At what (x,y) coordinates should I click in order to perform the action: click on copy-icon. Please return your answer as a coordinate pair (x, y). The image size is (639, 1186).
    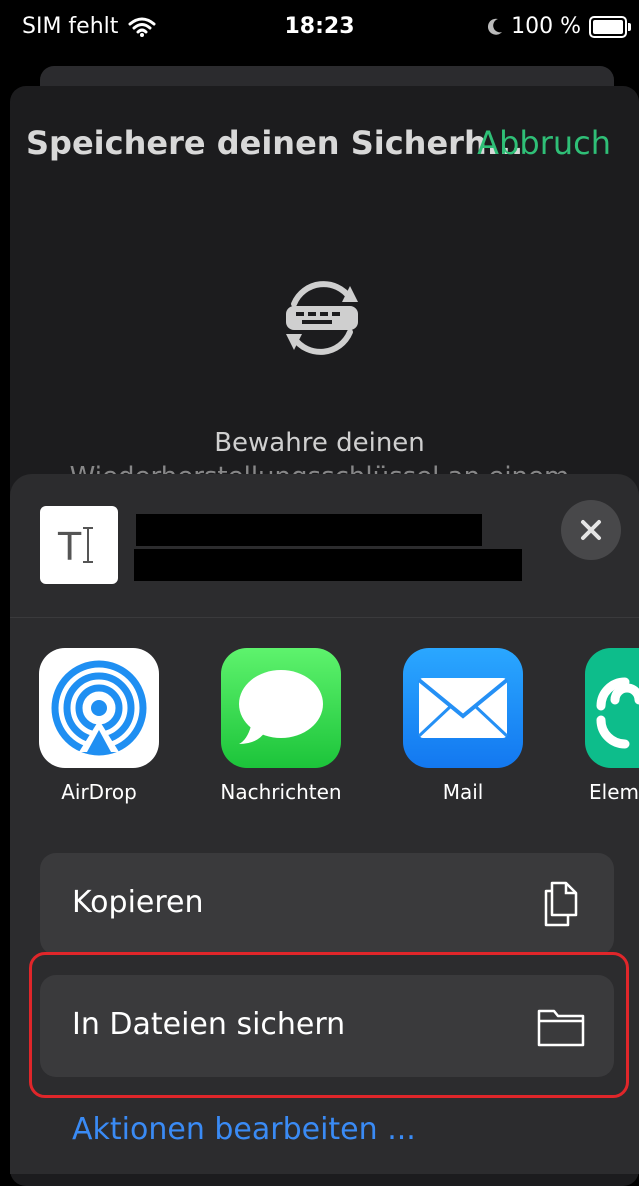
    Looking at the image, I should click on (561, 904).